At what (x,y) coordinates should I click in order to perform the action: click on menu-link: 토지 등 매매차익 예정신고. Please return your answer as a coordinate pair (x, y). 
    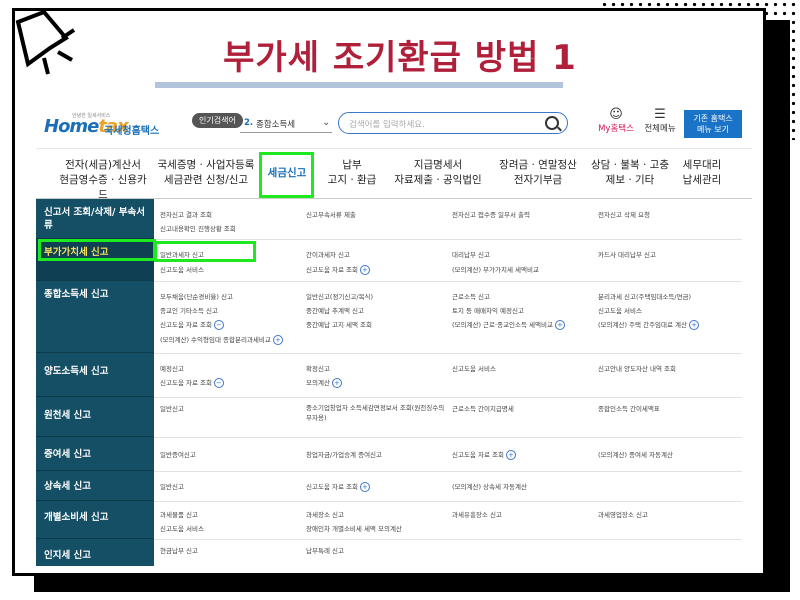
    Looking at the image, I should click on (488, 310).